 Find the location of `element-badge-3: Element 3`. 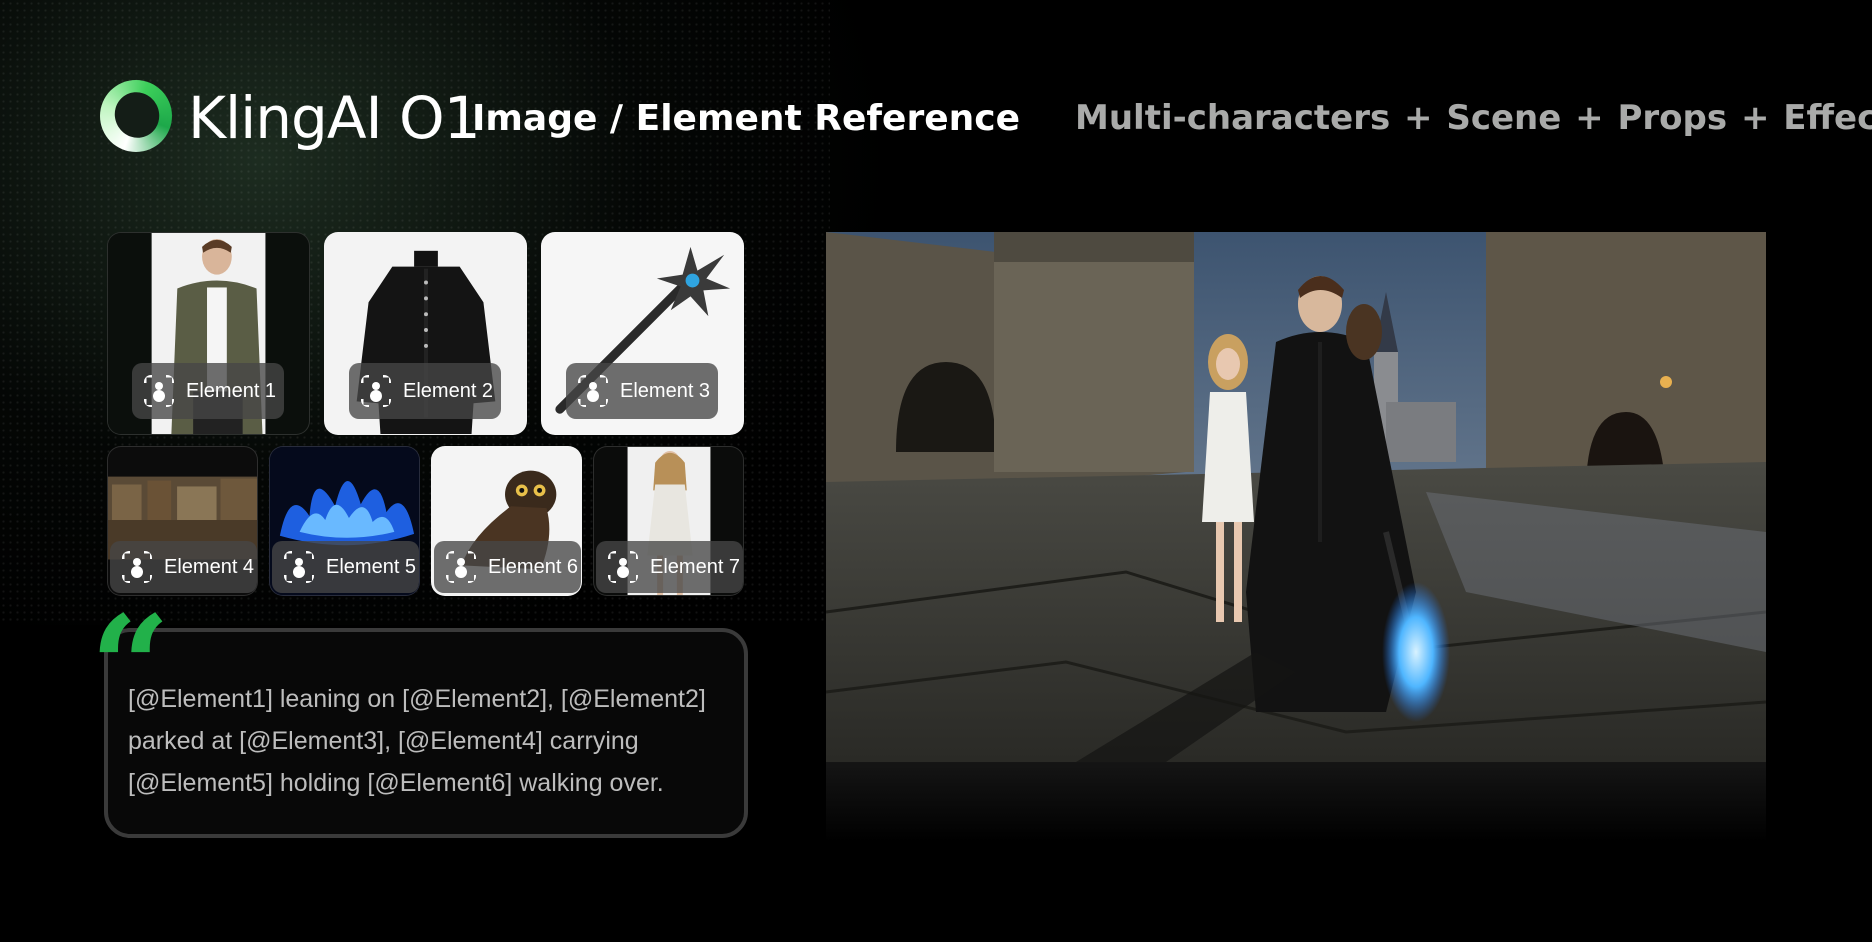

element-badge-3: Element 3 is located at coordinates (642, 391).